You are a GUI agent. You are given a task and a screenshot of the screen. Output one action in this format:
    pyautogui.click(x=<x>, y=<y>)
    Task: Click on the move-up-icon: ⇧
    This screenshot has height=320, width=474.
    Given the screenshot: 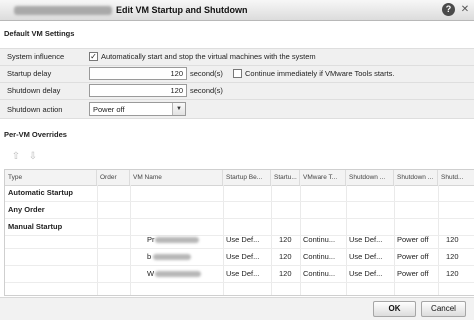 What is the action you would take?
    pyautogui.click(x=16, y=157)
    